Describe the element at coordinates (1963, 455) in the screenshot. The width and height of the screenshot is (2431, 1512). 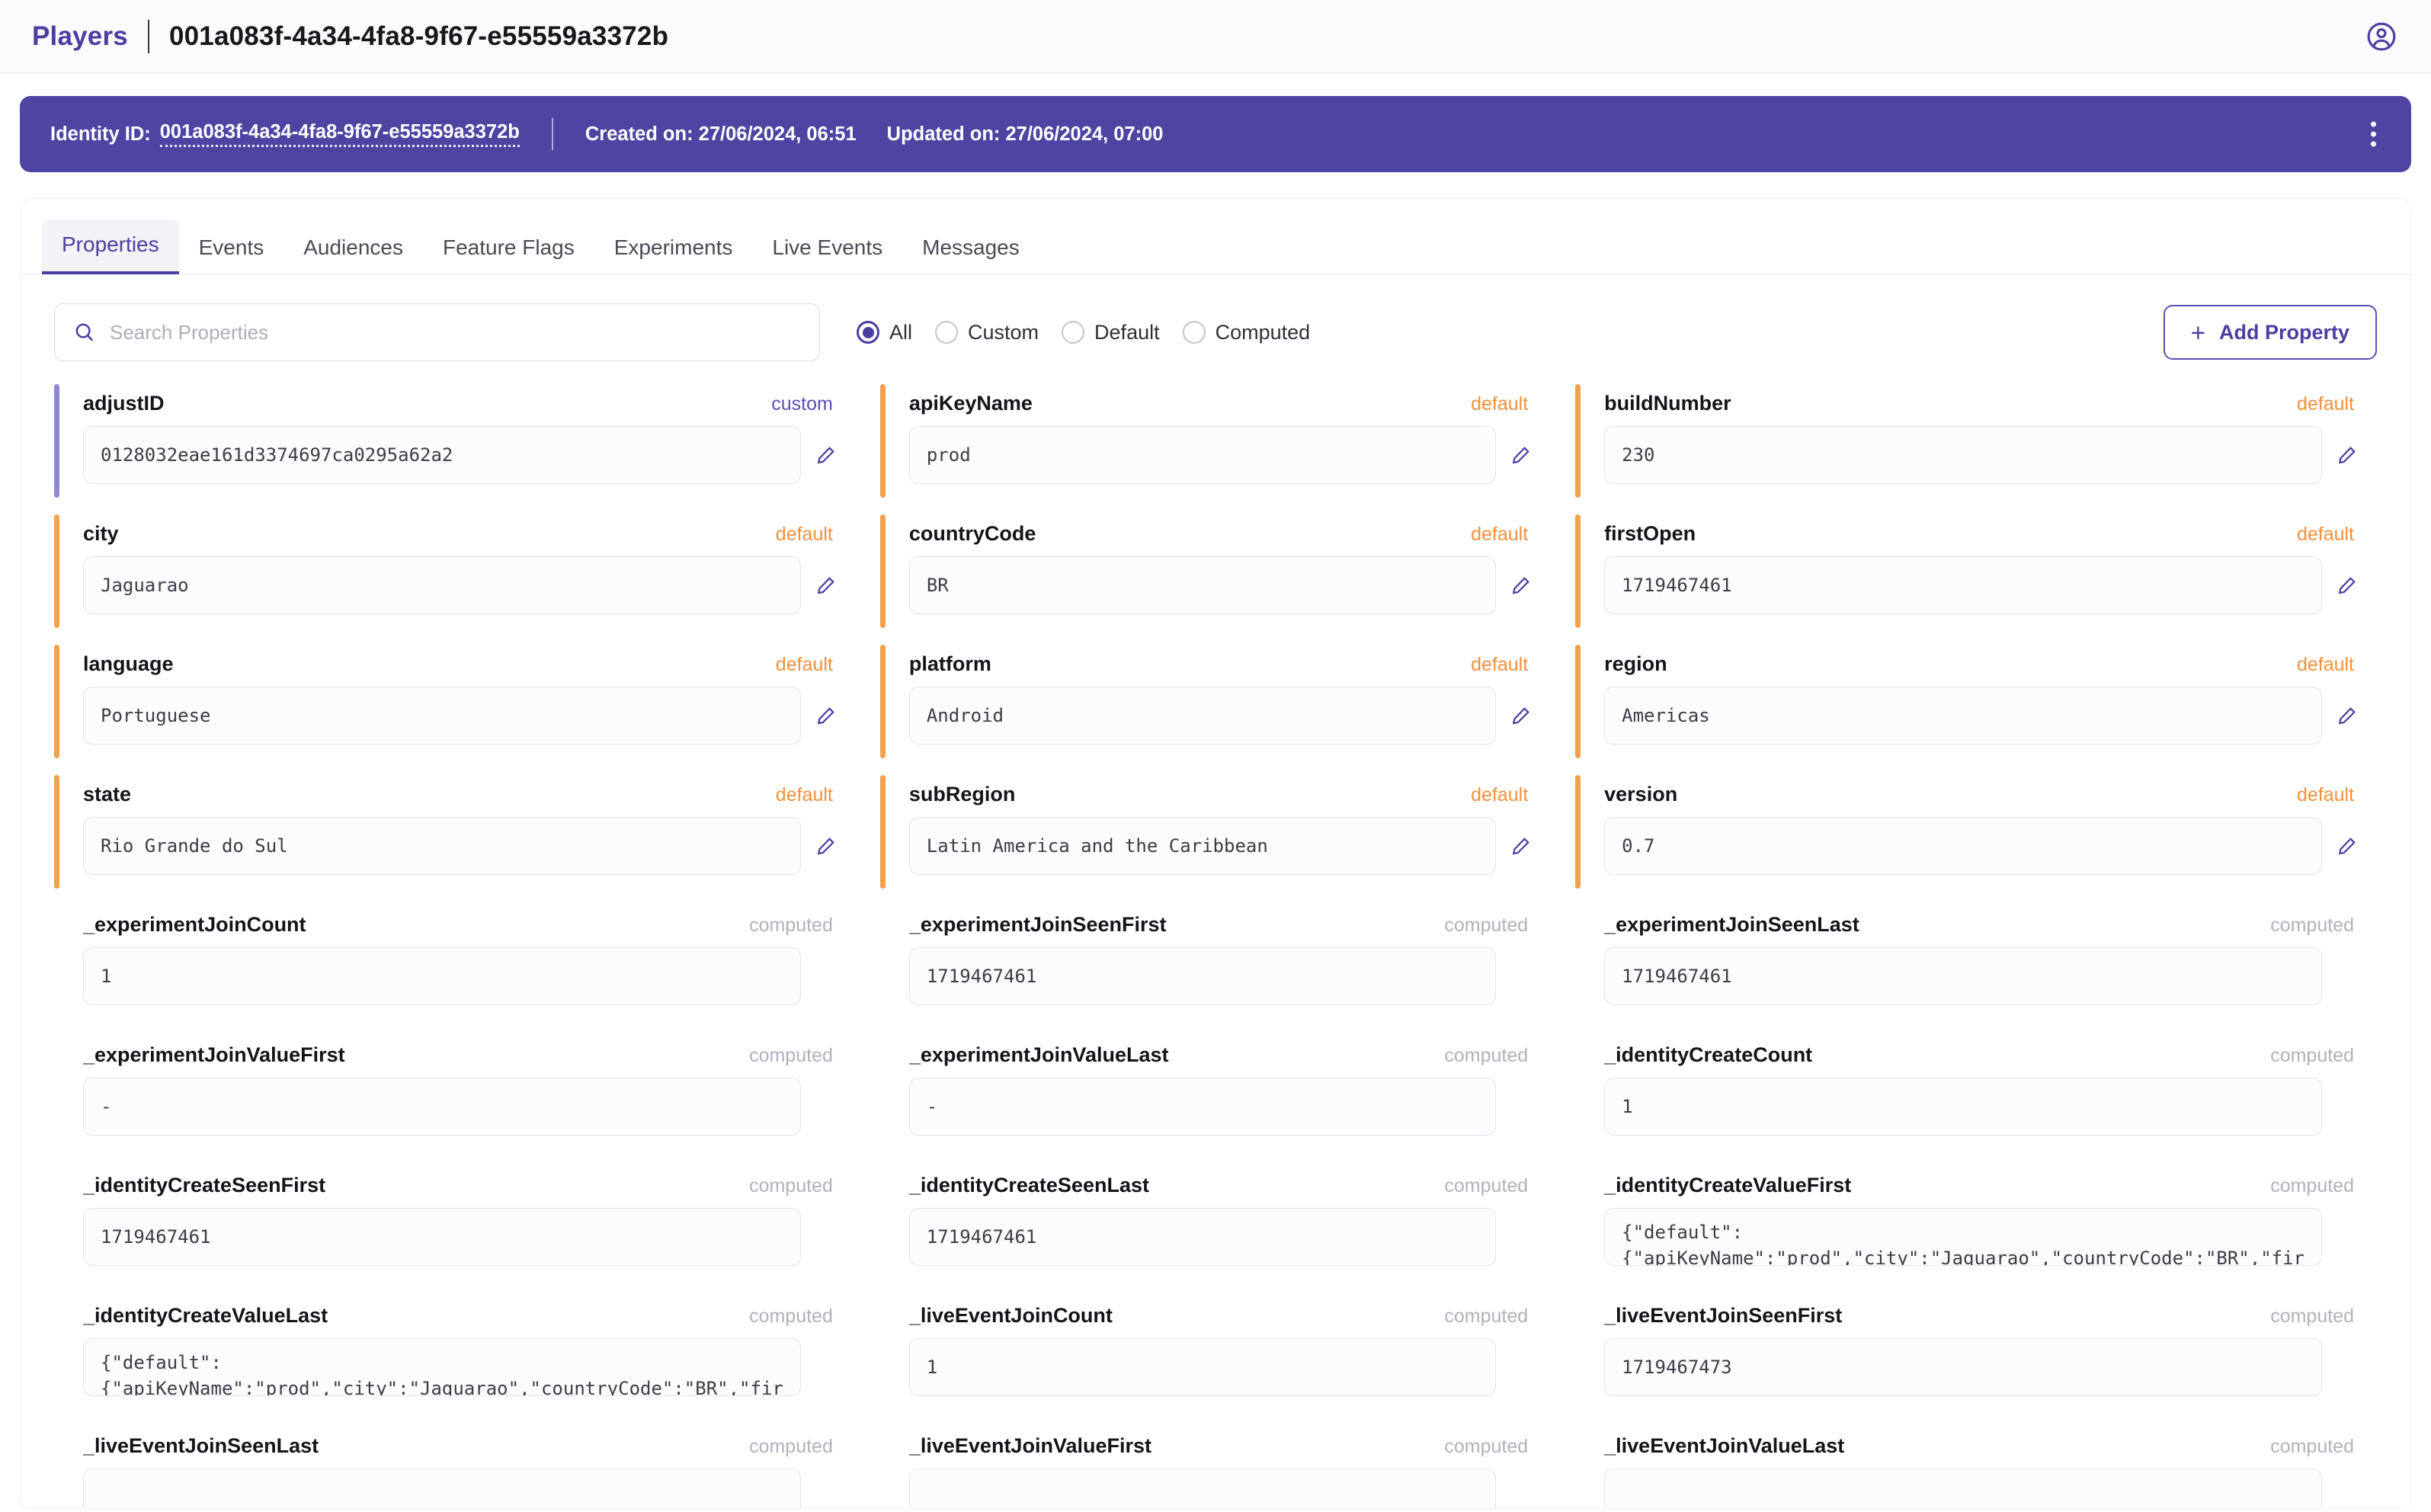
I see `property-value-box: 230` at that location.